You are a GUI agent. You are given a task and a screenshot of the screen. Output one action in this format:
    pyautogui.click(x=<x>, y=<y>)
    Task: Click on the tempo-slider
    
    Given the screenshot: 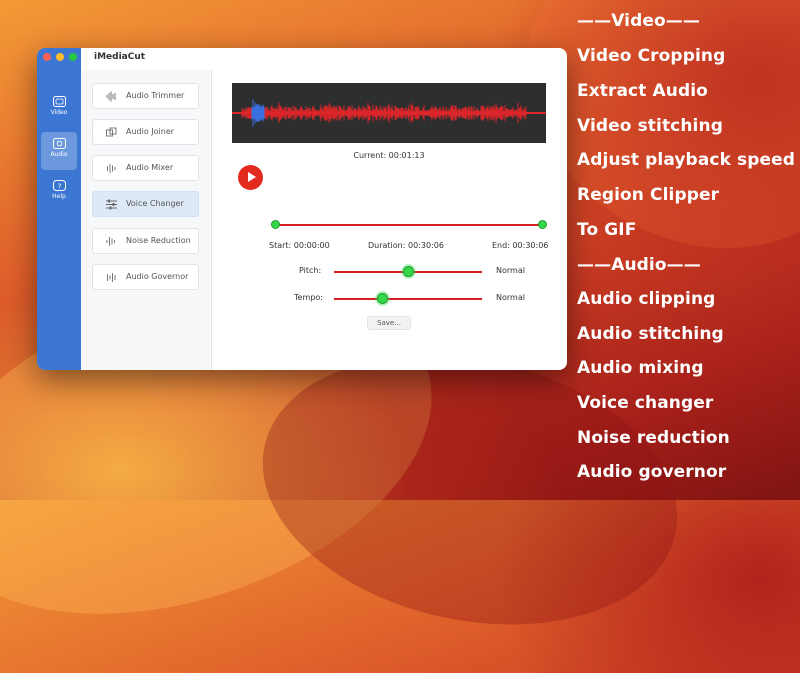 What is the action you would take?
    pyautogui.click(x=408, y=299)
    